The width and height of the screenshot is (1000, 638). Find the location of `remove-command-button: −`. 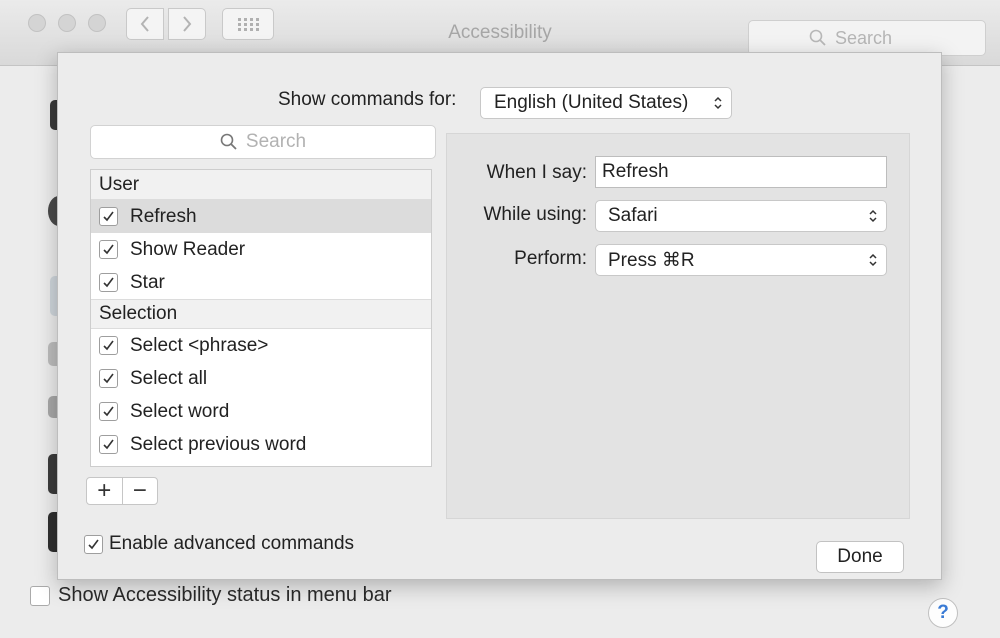

remove-command-button: − is located at coordinates (139, 491).